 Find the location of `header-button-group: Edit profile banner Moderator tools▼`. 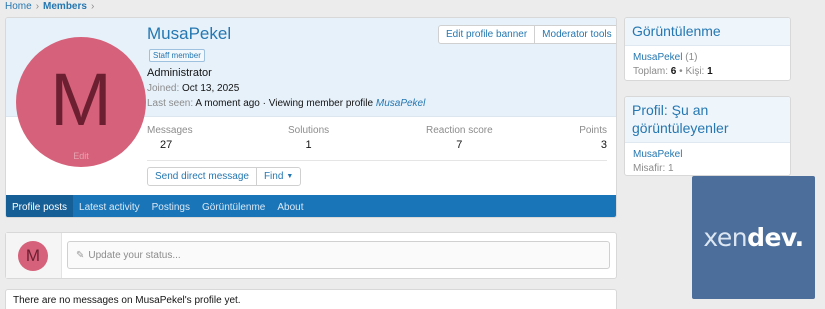

header-button-group: Edit profile banner Moderator tools▼ is located at coordinates (527, 34).